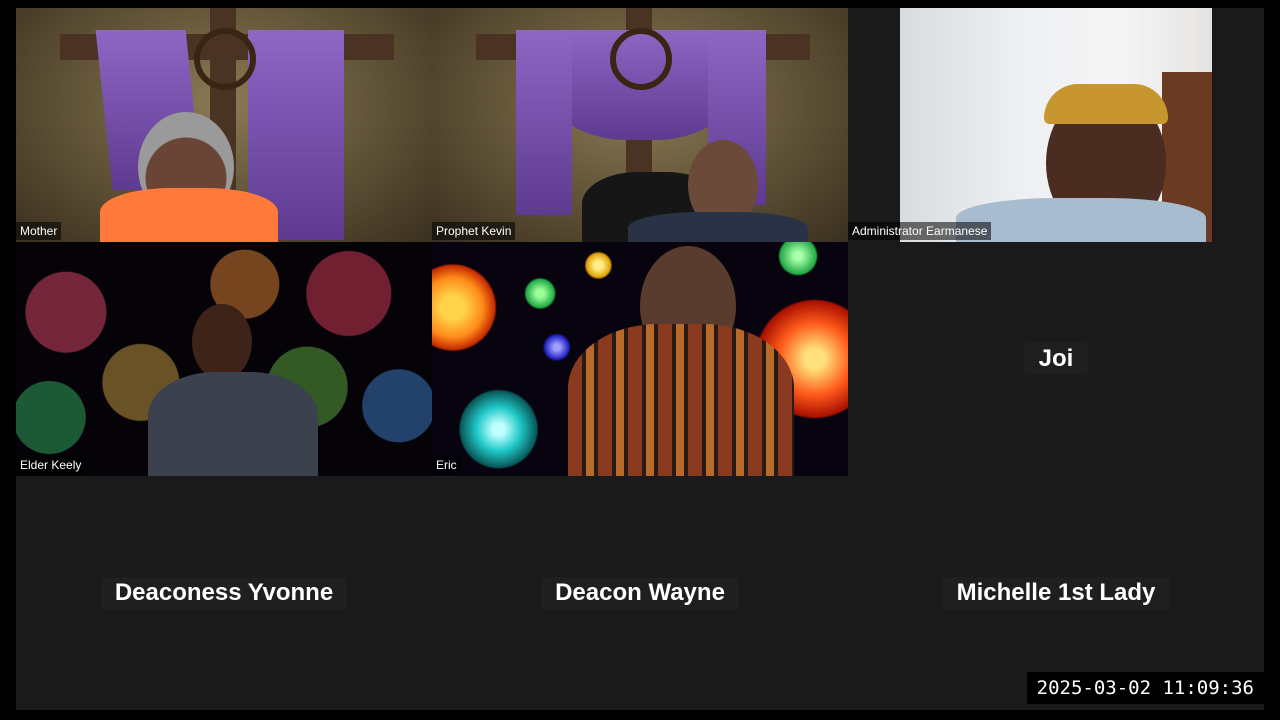 The width and height of the screenshot is (1280, 720). I want to click on participant-name-centered: Deaconess Yvonne, so click(224, 593).